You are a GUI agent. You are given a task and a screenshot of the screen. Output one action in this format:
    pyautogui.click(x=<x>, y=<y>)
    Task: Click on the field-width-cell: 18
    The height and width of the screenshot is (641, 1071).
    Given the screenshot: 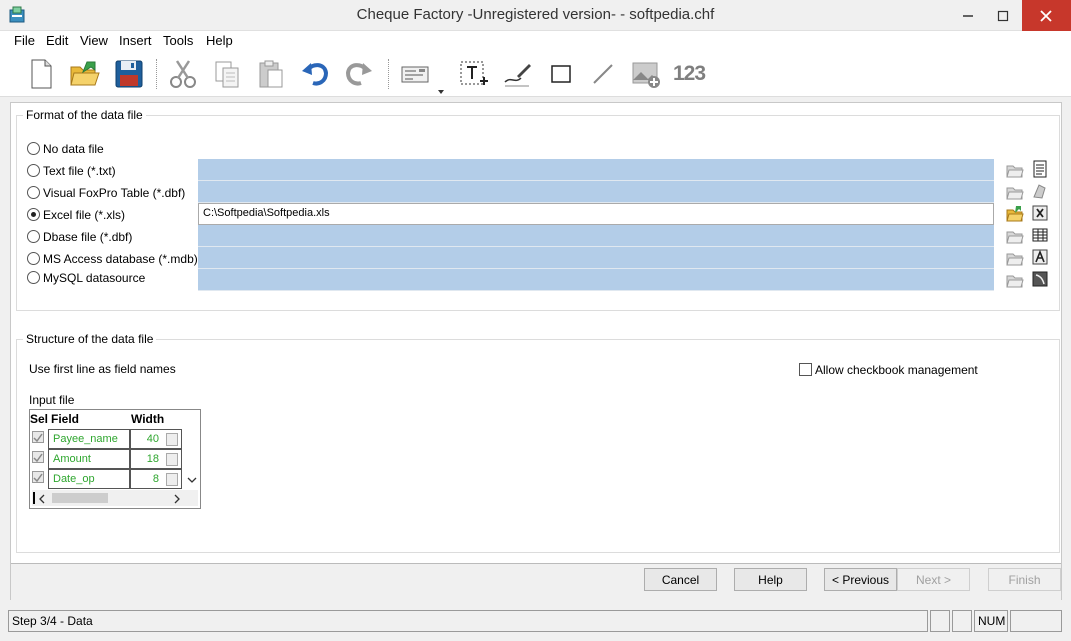 What is the action you would take?
    pyautogui.click(x=156, y=459)
    